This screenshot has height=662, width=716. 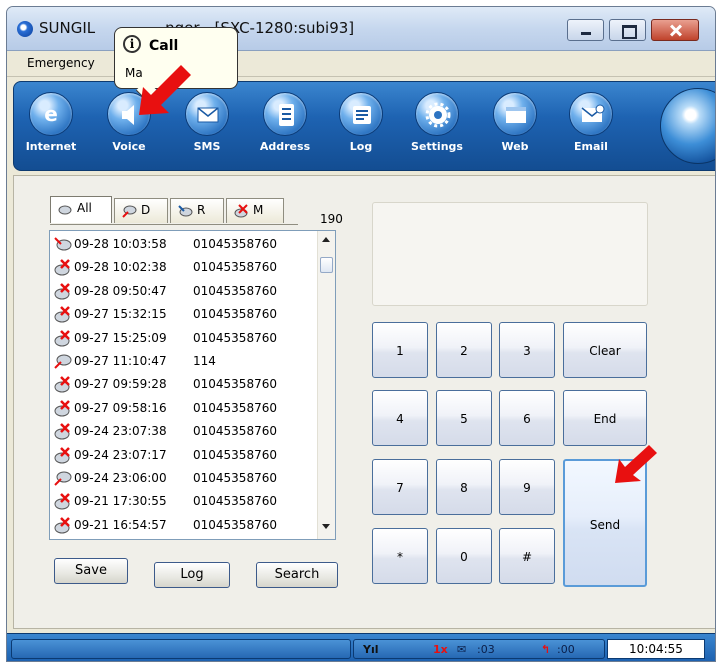 What do you see at coordinates (182, 384) in the screenshot?
I see `call-log-row: 09-27 09:59:28 01045358760` at bounding box center [182, 384].